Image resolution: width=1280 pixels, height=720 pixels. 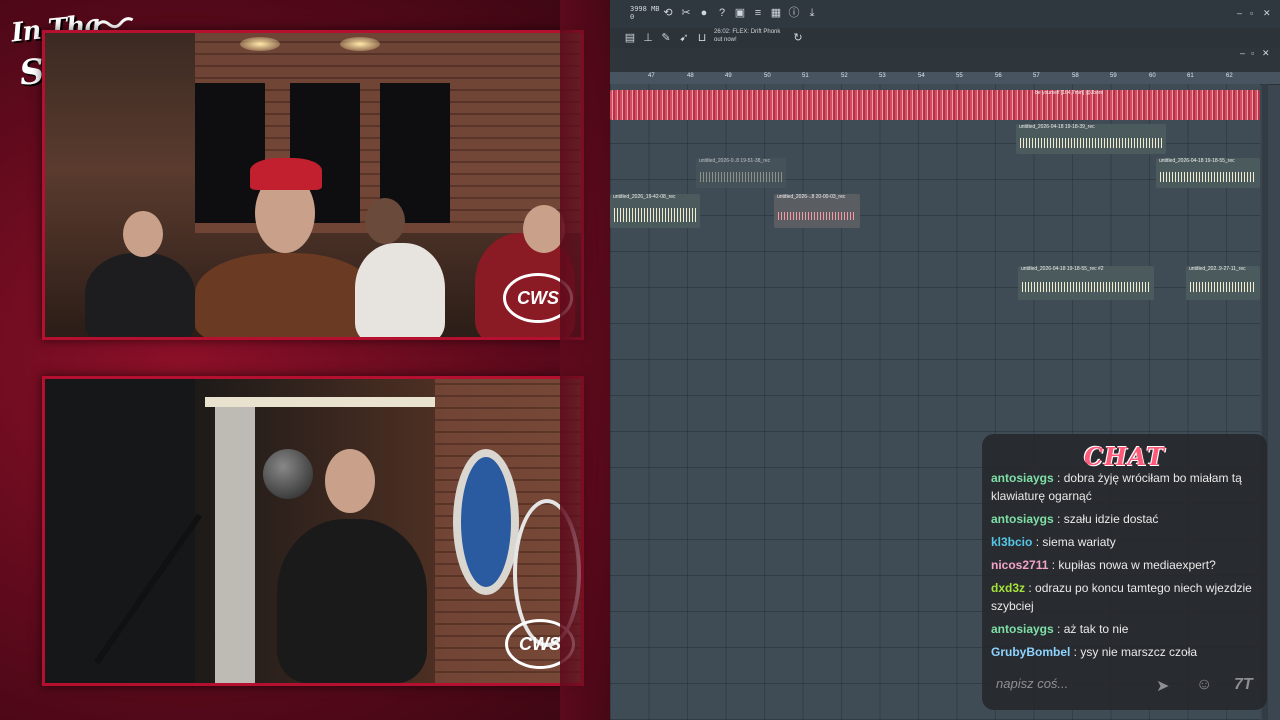 What do you see at coordinates (767, 76) in the screenshot?
I see `ruler-bar: 50` at bounding box center [767, 76].